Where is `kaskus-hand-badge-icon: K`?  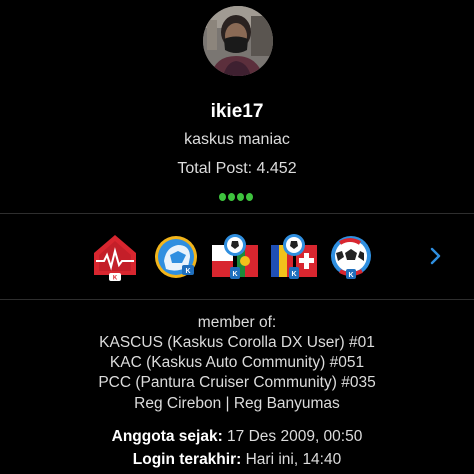
kaskus-hand-badge-icon: K is located at coordinates (177, 256).